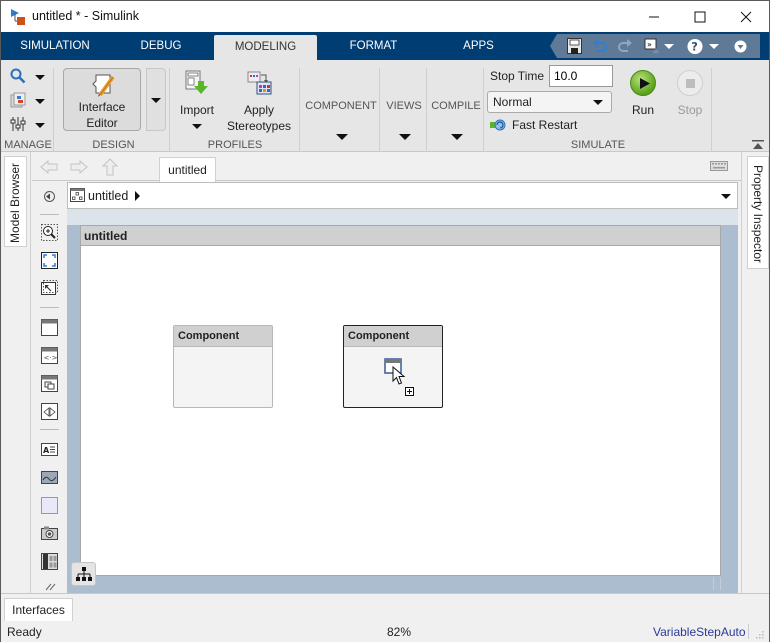 The height and width of the screenshot is (642, 770). I want to click on reference-component-icon: <·>, so click(49, 355).